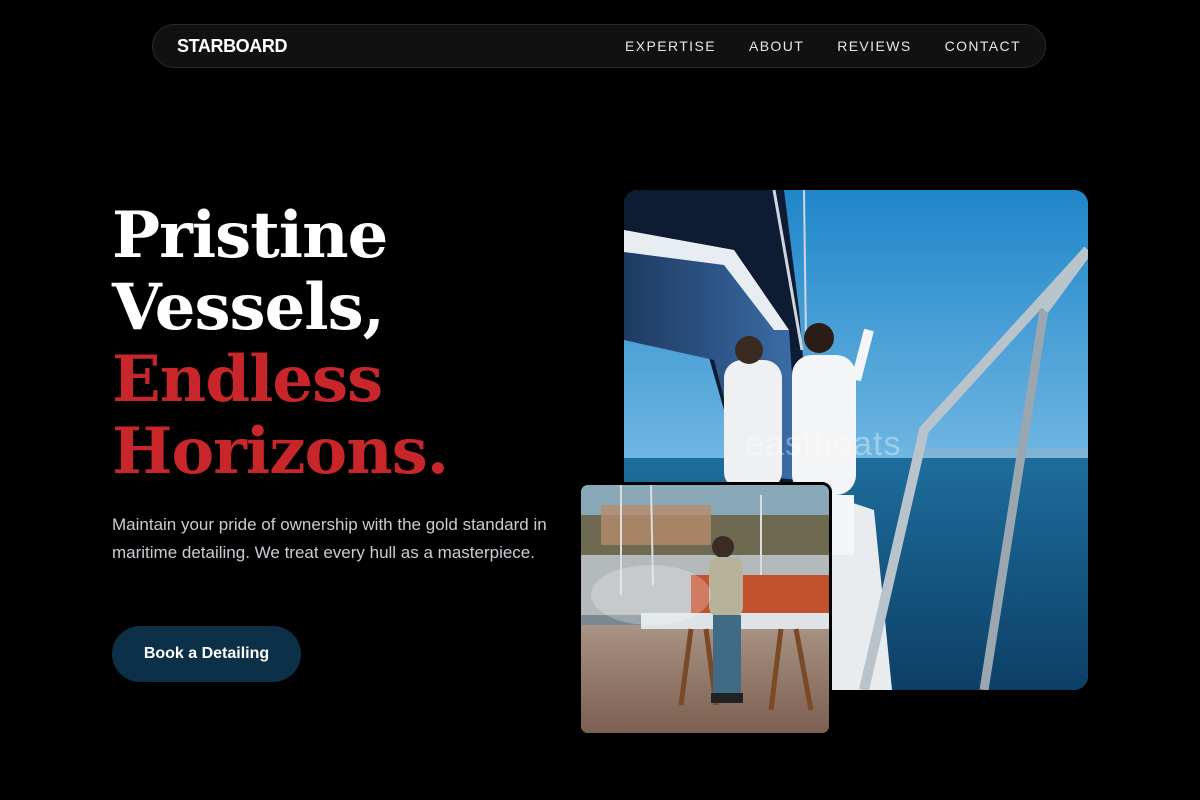 This screenshot has width=1200, height=800. What do you see at coordinates (232, 46) in the screenshot?
I see `brand-logo: STARBOARD` at bounding box center [232, 46].